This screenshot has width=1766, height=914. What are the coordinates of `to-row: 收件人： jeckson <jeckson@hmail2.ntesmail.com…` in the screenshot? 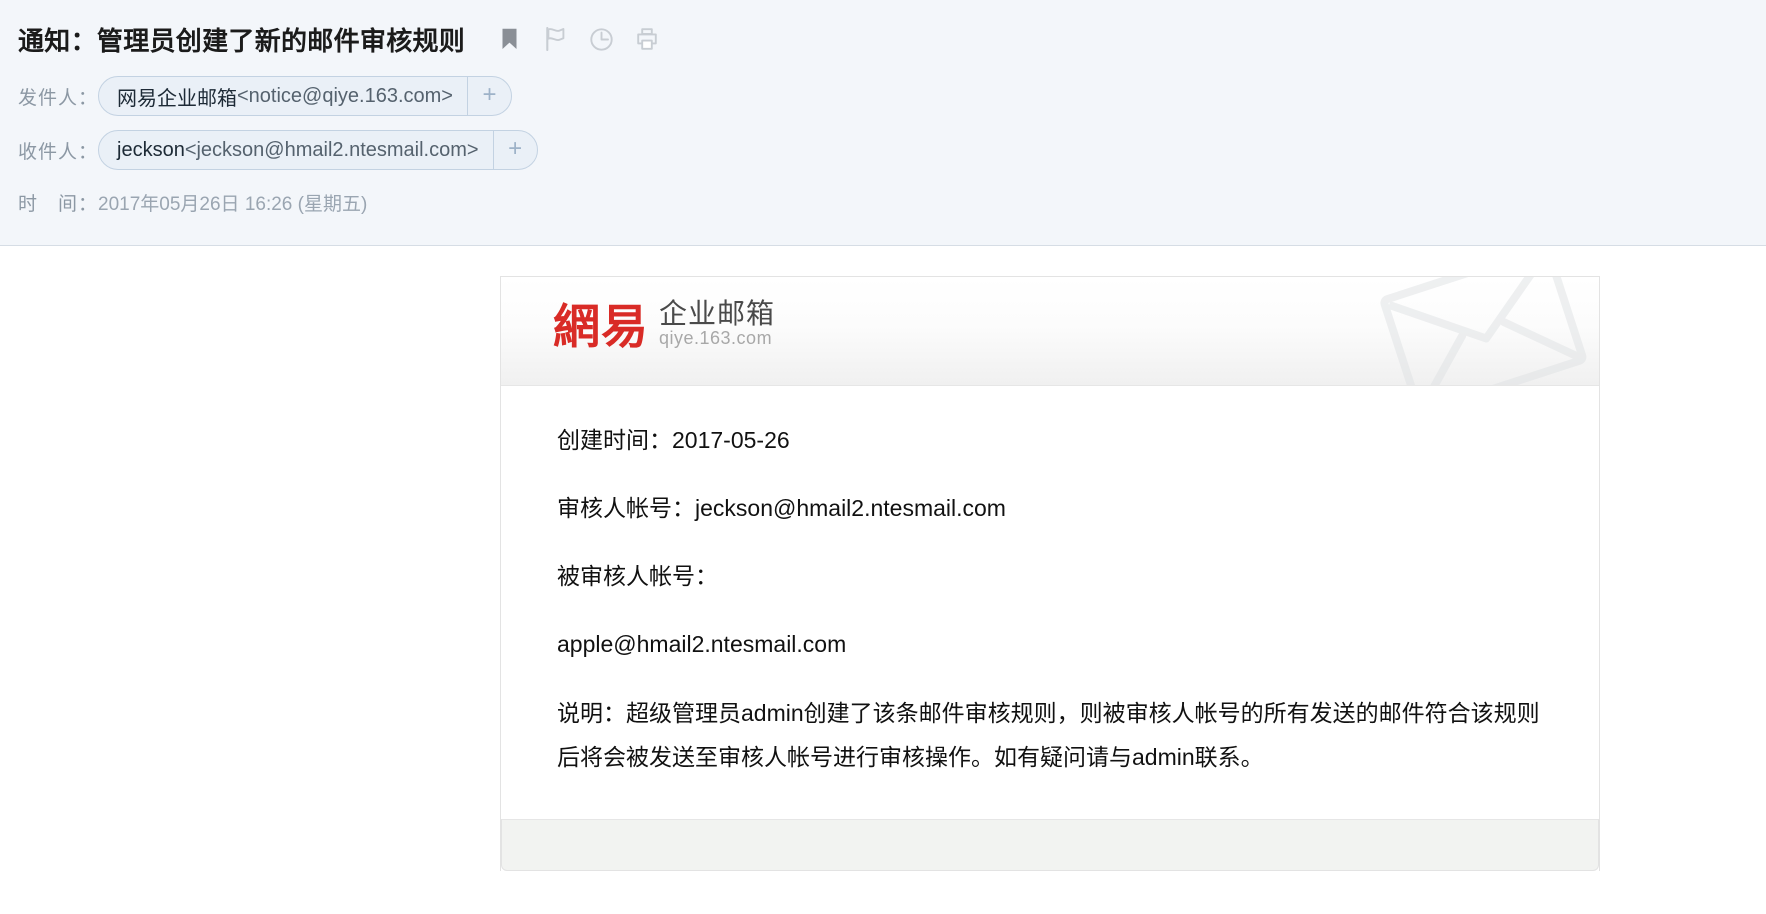 It's located at (883, 150).